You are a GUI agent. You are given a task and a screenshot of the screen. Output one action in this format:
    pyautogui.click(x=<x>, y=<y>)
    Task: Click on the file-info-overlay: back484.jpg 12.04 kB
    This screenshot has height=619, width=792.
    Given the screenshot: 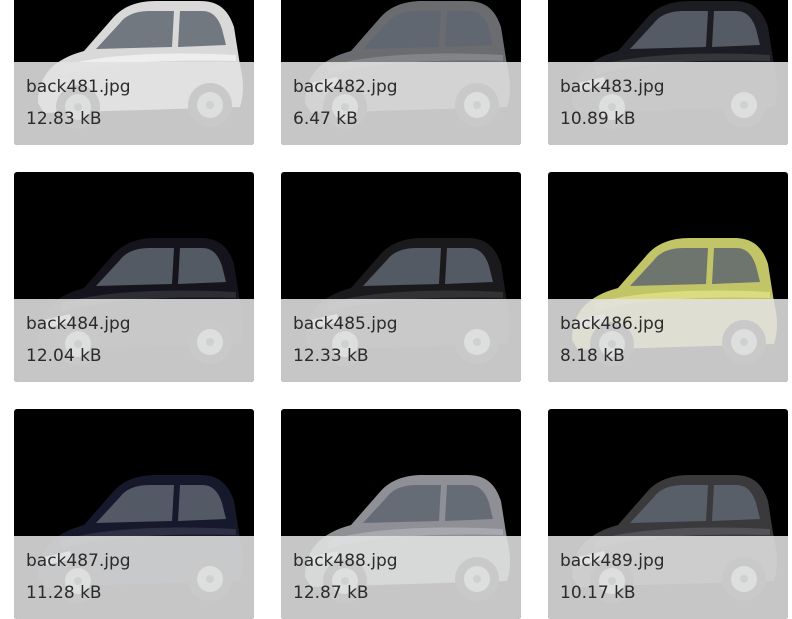 What is the action you would take?
    pyautogui.click(x=134, y=340)
    